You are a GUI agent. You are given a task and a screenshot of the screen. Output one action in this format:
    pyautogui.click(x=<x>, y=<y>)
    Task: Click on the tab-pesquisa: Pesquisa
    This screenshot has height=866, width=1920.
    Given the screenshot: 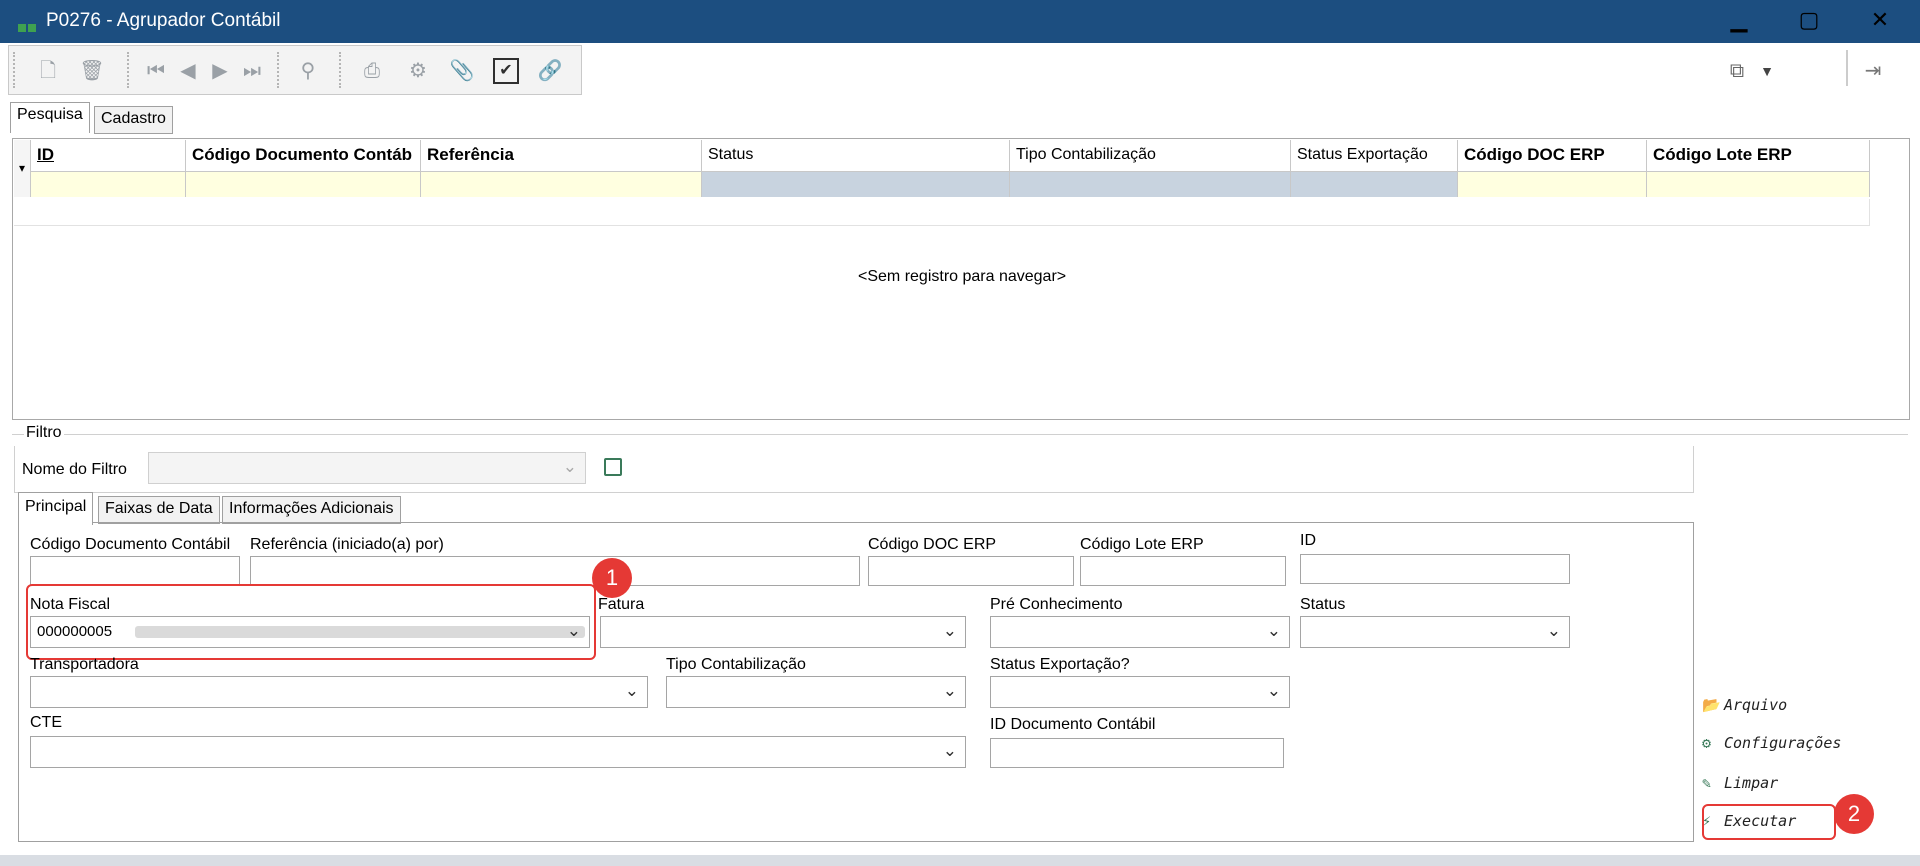 What is the action you would take?
    pyautogui.click(x=50, y=117)
    